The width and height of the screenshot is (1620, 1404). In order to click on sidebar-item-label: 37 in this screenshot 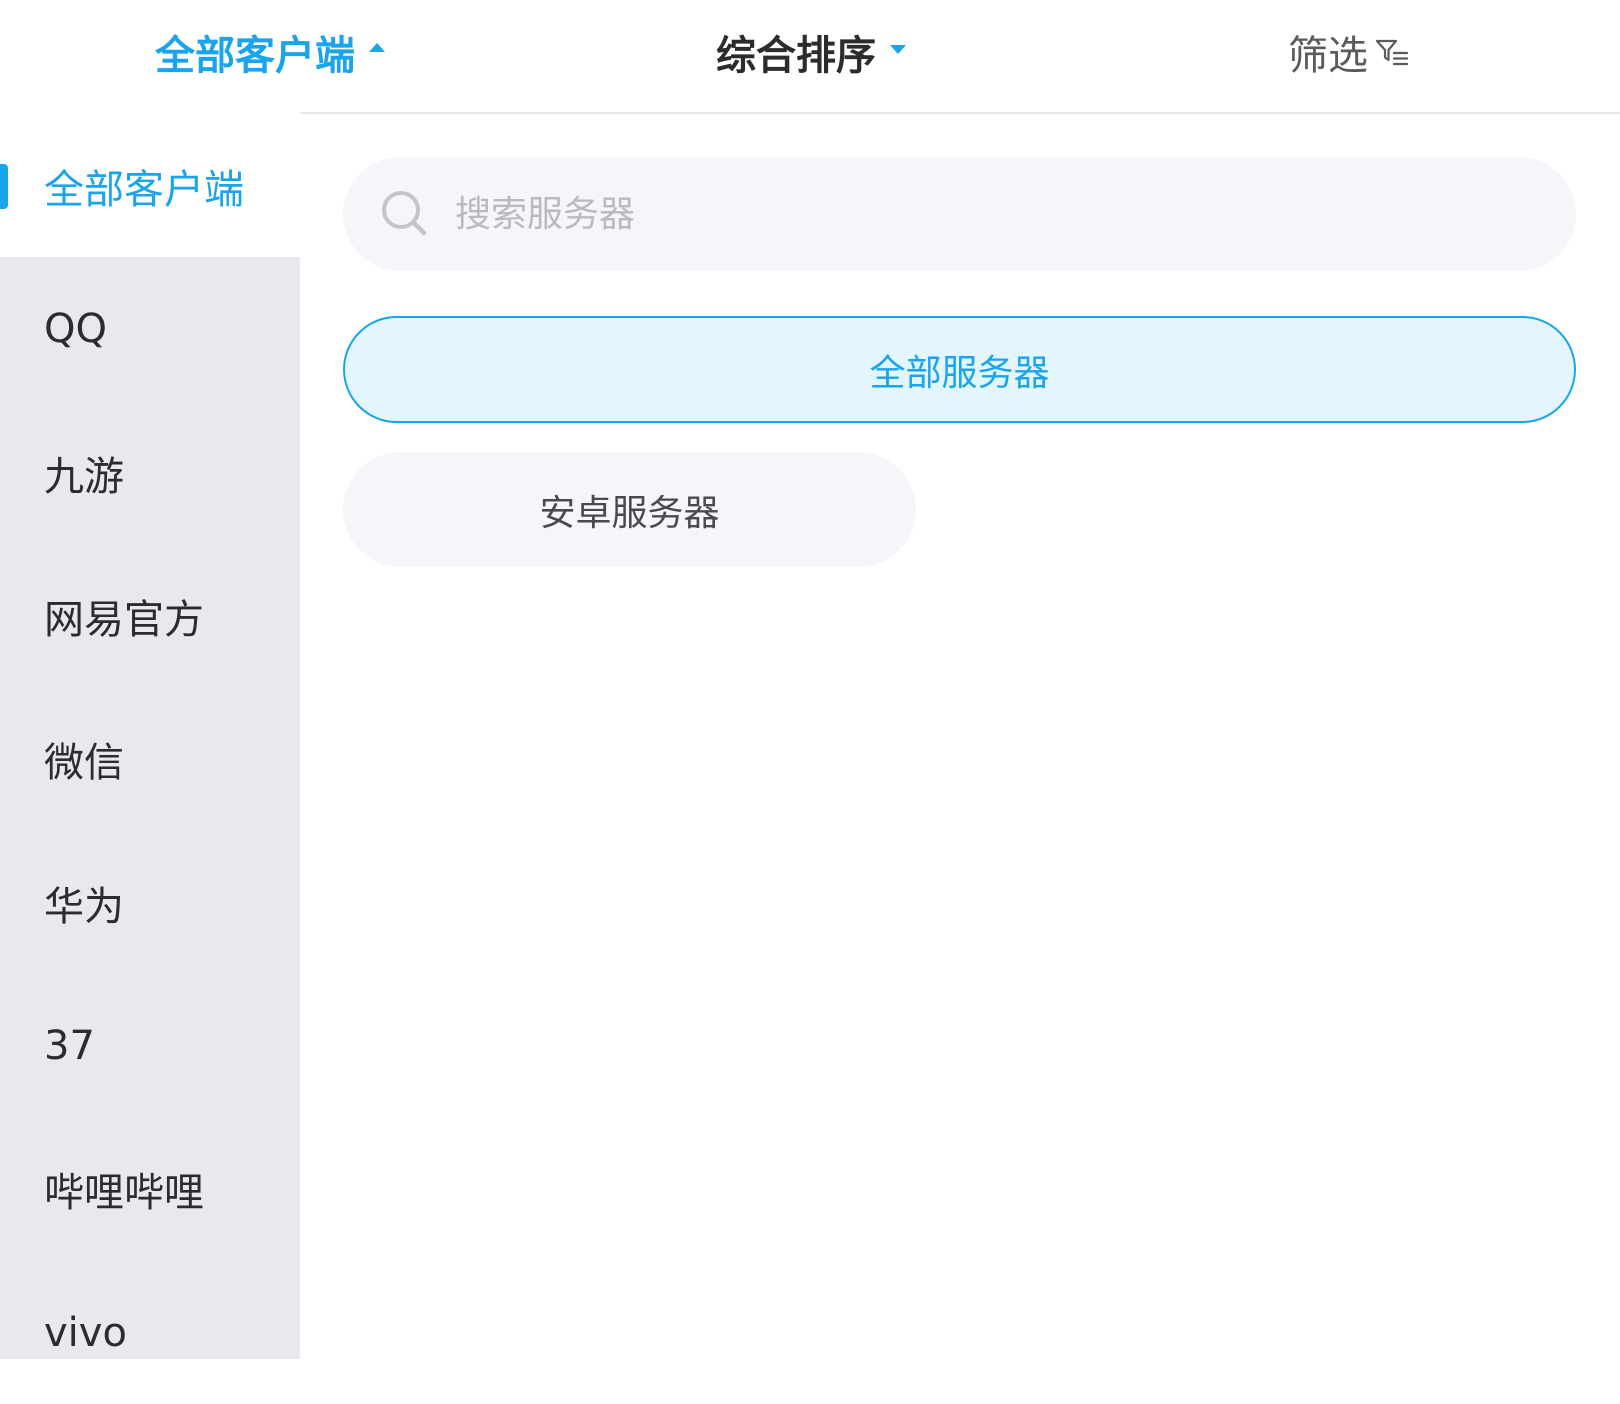, I will do `click(69, 1045)`.